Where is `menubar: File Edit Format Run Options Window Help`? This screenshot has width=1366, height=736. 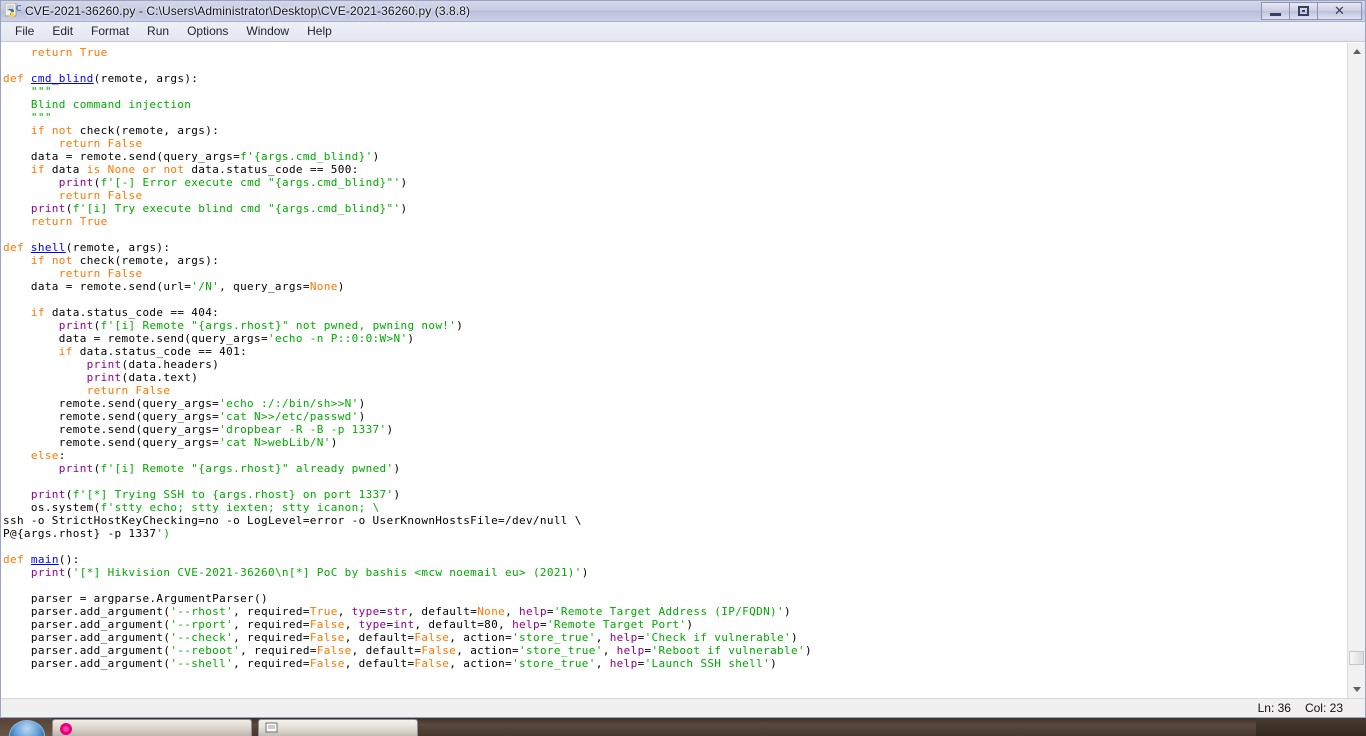
menubar: File Edit Format Run Options Window Help is located at coordinates (683, 32).